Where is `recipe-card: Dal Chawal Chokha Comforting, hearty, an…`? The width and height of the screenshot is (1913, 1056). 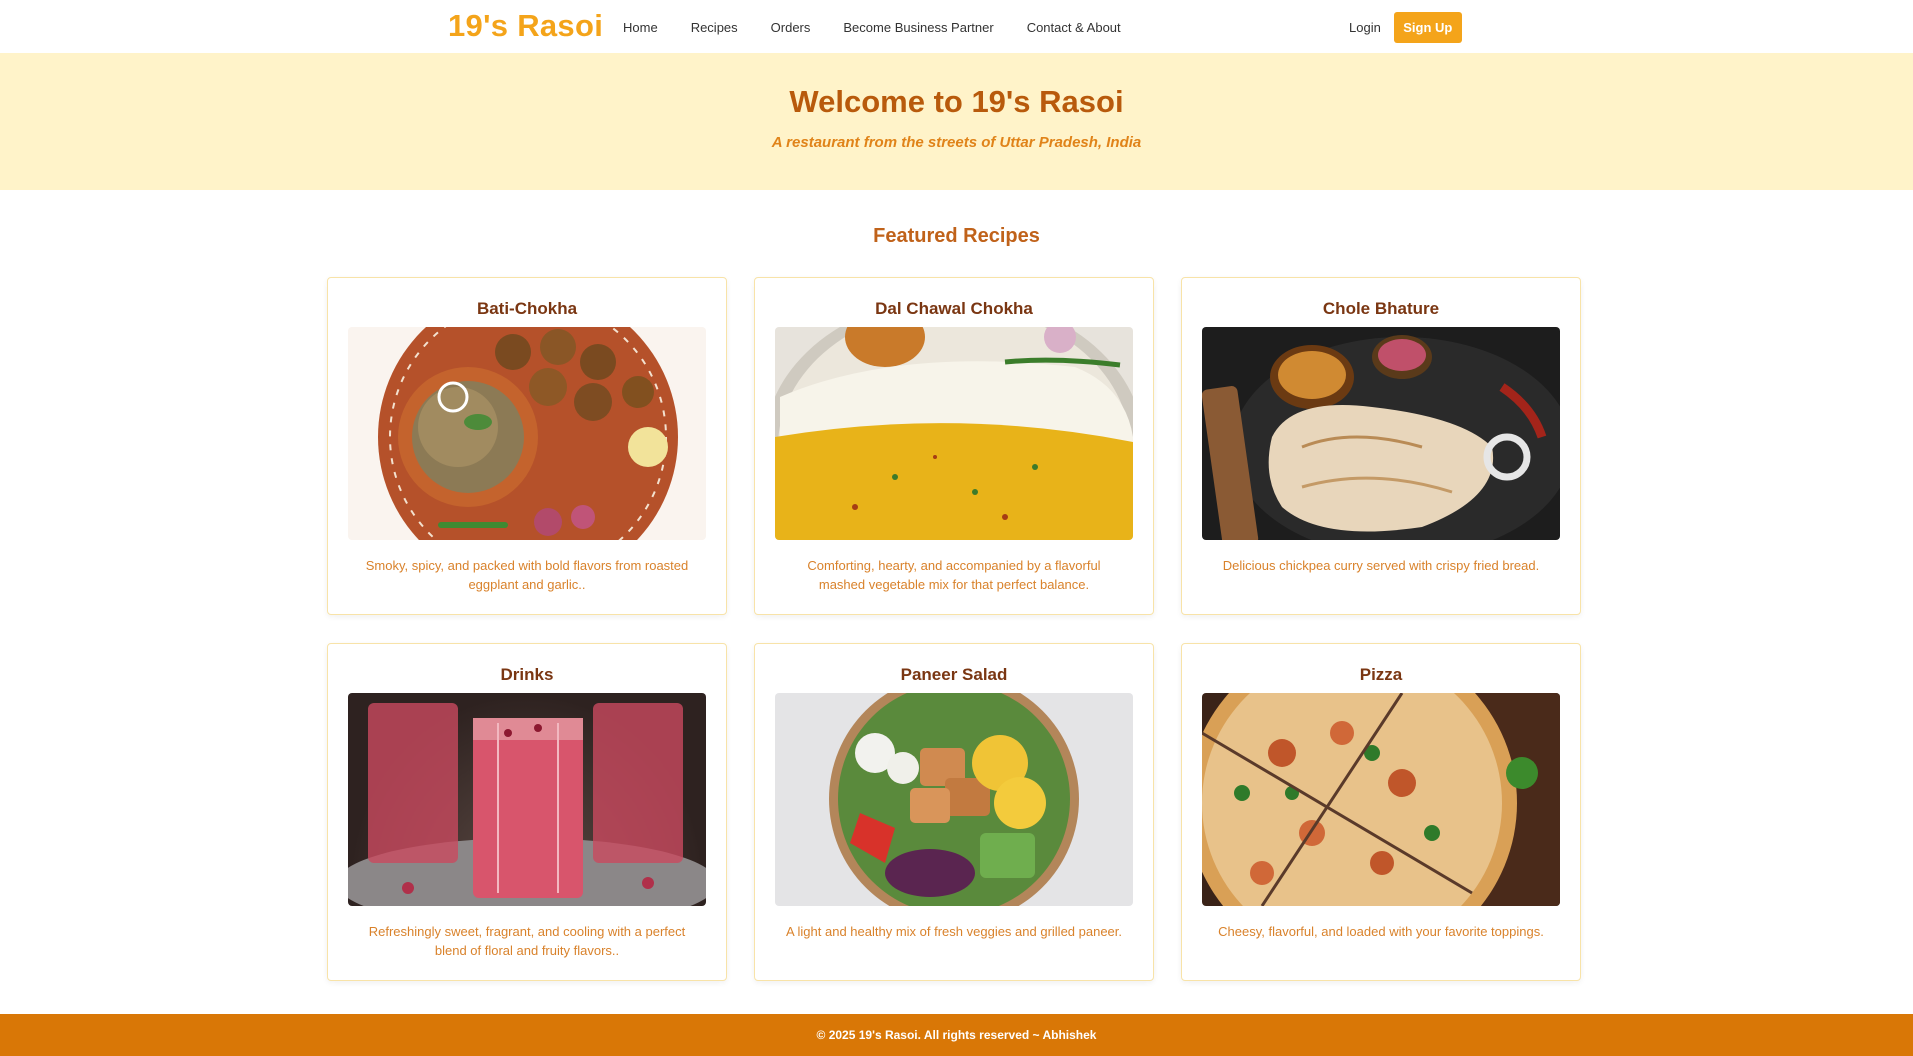 recipe-card: Dal Chawal Chokha Comforting, hearty, an… is located at coordinates (954, 446).